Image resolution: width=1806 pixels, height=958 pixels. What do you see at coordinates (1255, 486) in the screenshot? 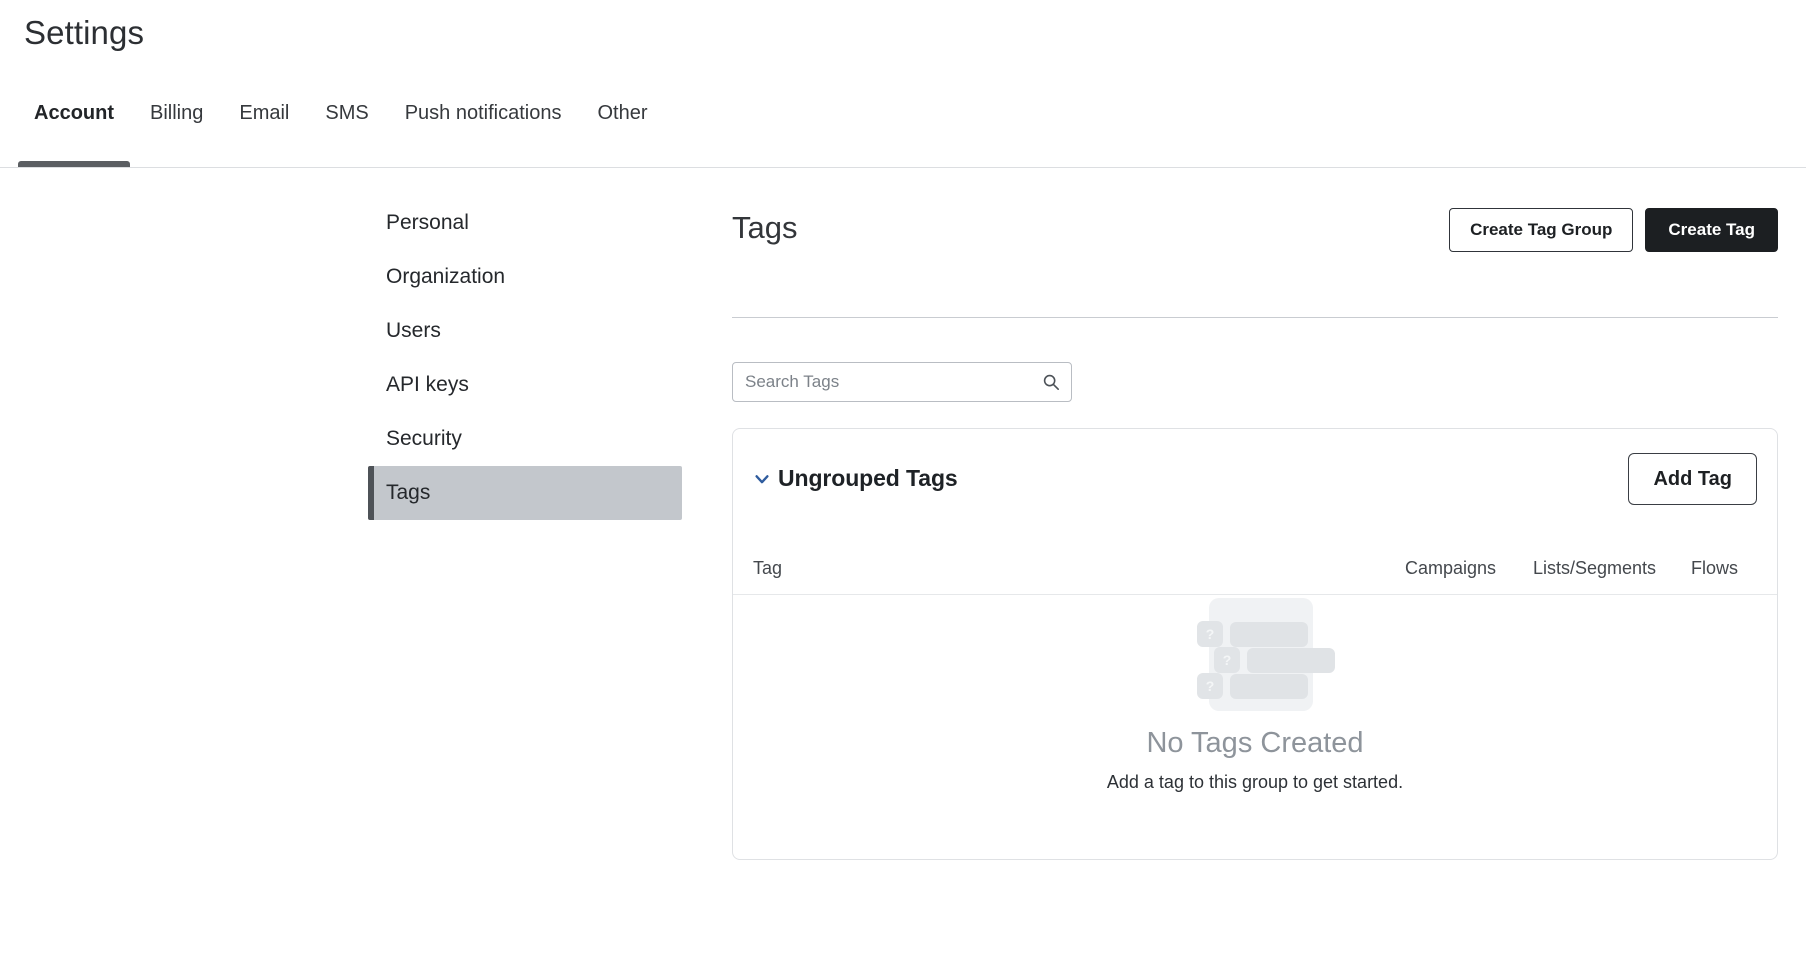
I see `tag-group-header: Ungrouped Tags Add Tag` at bounding box center [1255, 486].